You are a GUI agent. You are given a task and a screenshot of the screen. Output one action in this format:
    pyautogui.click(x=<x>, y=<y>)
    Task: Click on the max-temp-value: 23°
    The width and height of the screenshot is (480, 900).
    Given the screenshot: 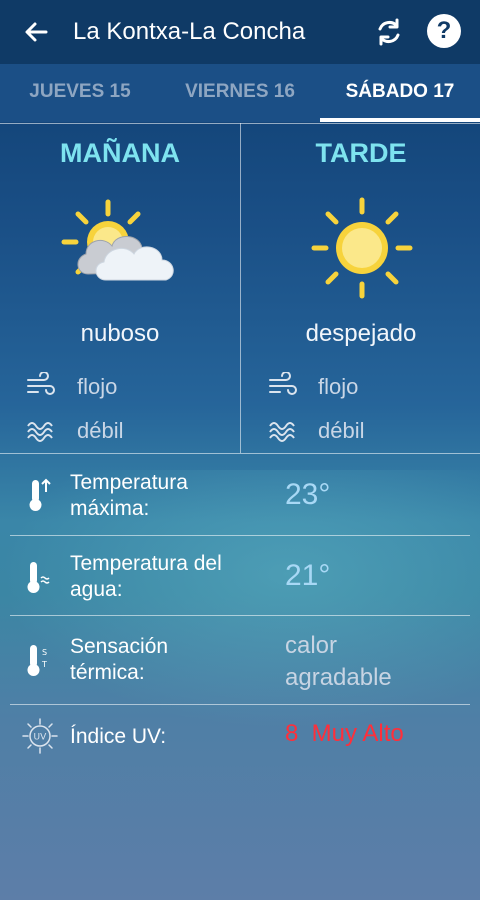 What is the action you would take?
    pyautogui.click(x=308, y=494)
    